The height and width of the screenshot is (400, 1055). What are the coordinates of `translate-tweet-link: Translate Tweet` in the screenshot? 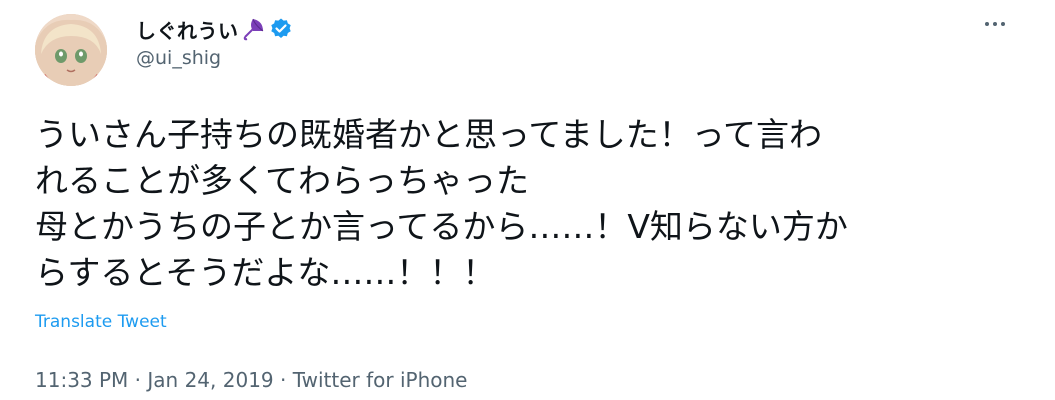 It's located at (101, 322).